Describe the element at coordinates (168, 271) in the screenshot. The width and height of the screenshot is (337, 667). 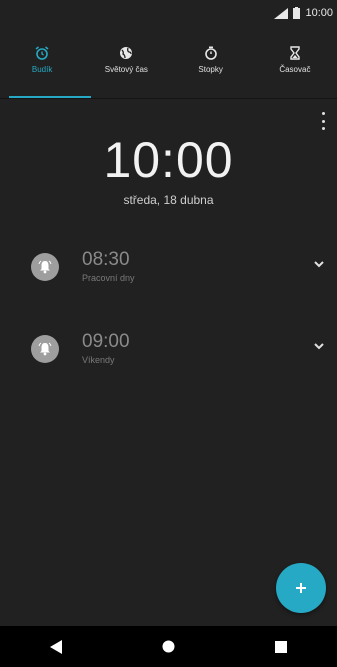
I see `alarm-item: 08:30 Pracovní dny` at that location.